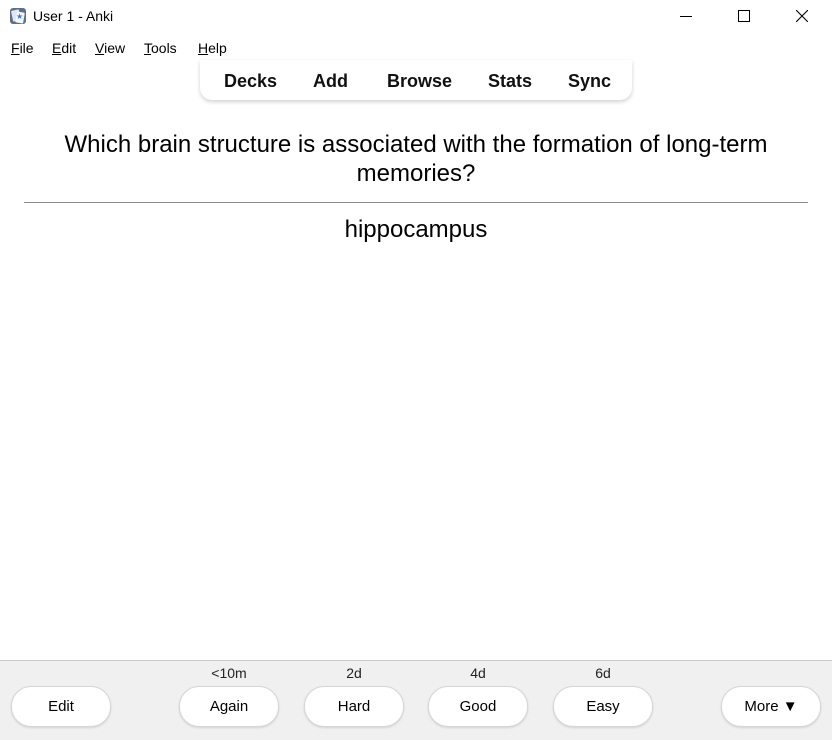 This screenshot has height=740, width=832. I want to click on minimize-button, so click(686, 16).